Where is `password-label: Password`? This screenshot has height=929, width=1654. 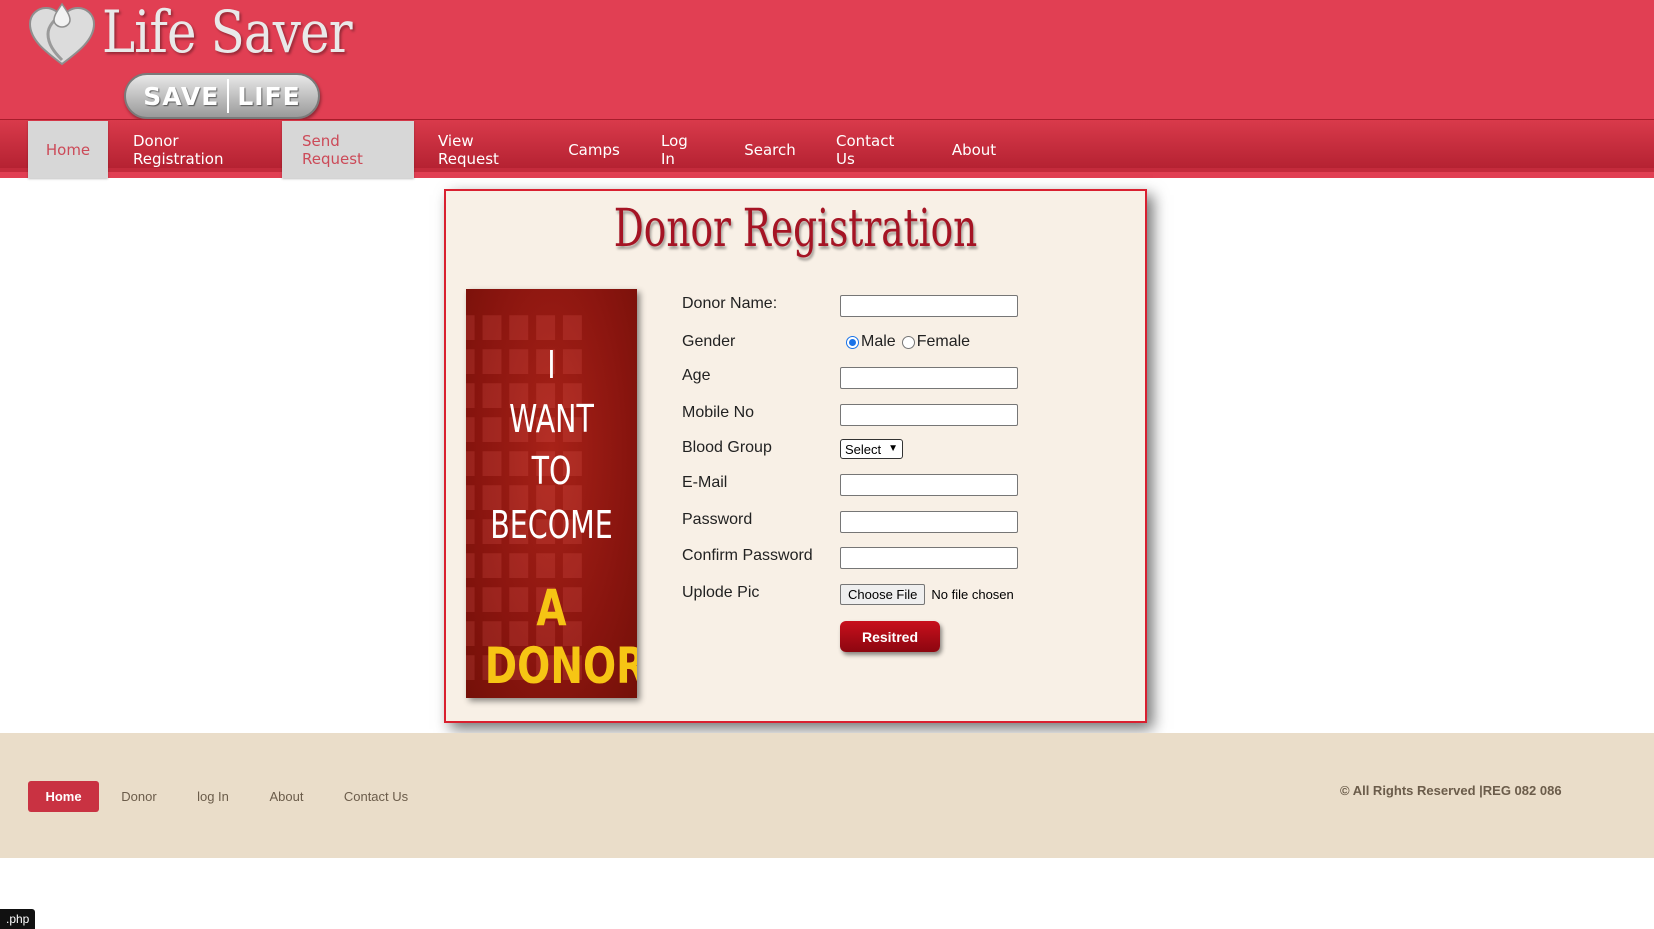 password-label: Password is located at coordinates (717, 519).